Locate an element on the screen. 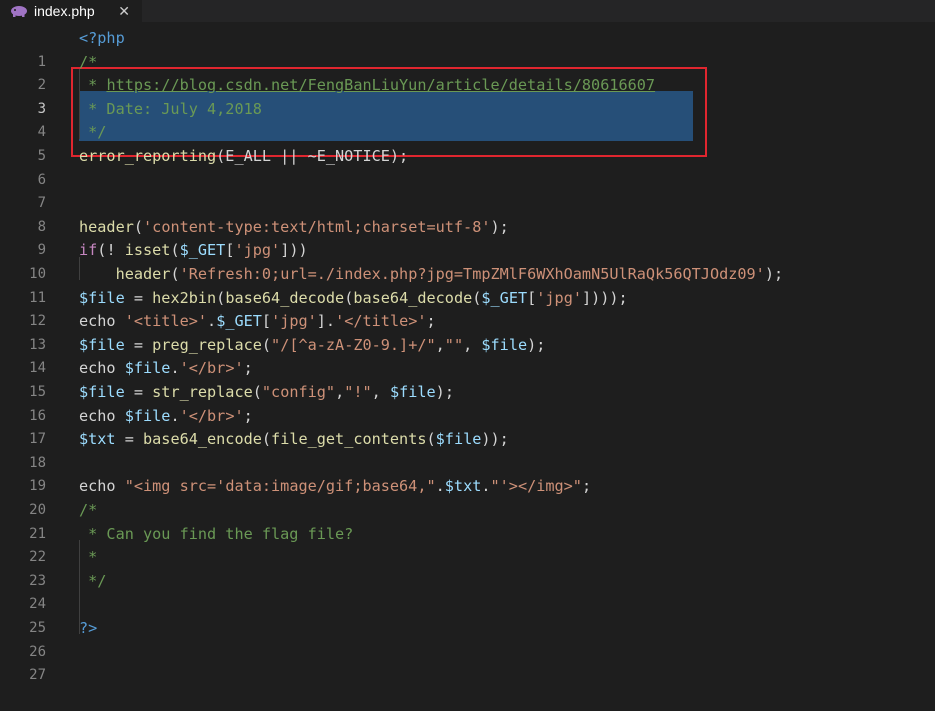  string: "'></img>" is located at coordinates (536, 486).